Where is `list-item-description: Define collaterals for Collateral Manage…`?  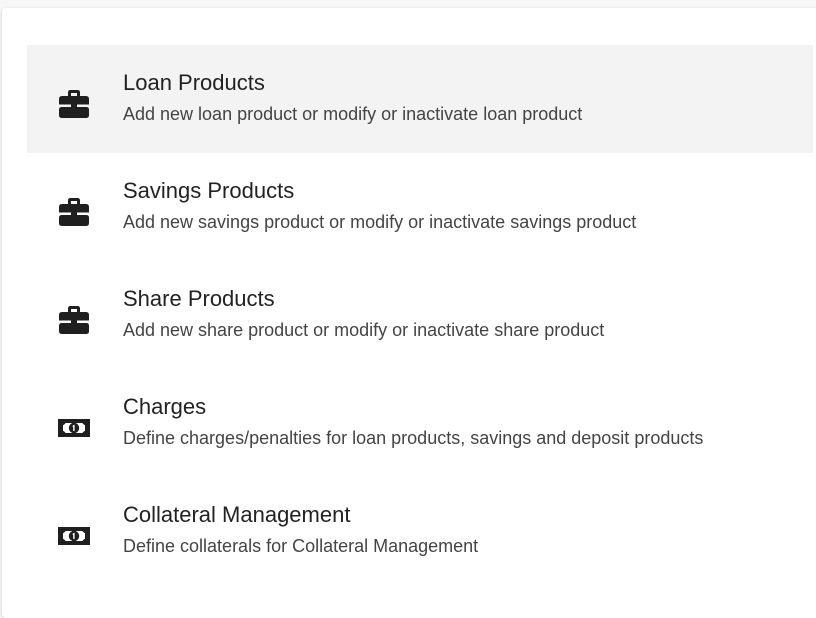 list-item-description: Define collaterals for Collateral Manage… is located at coordinates (301, 546).